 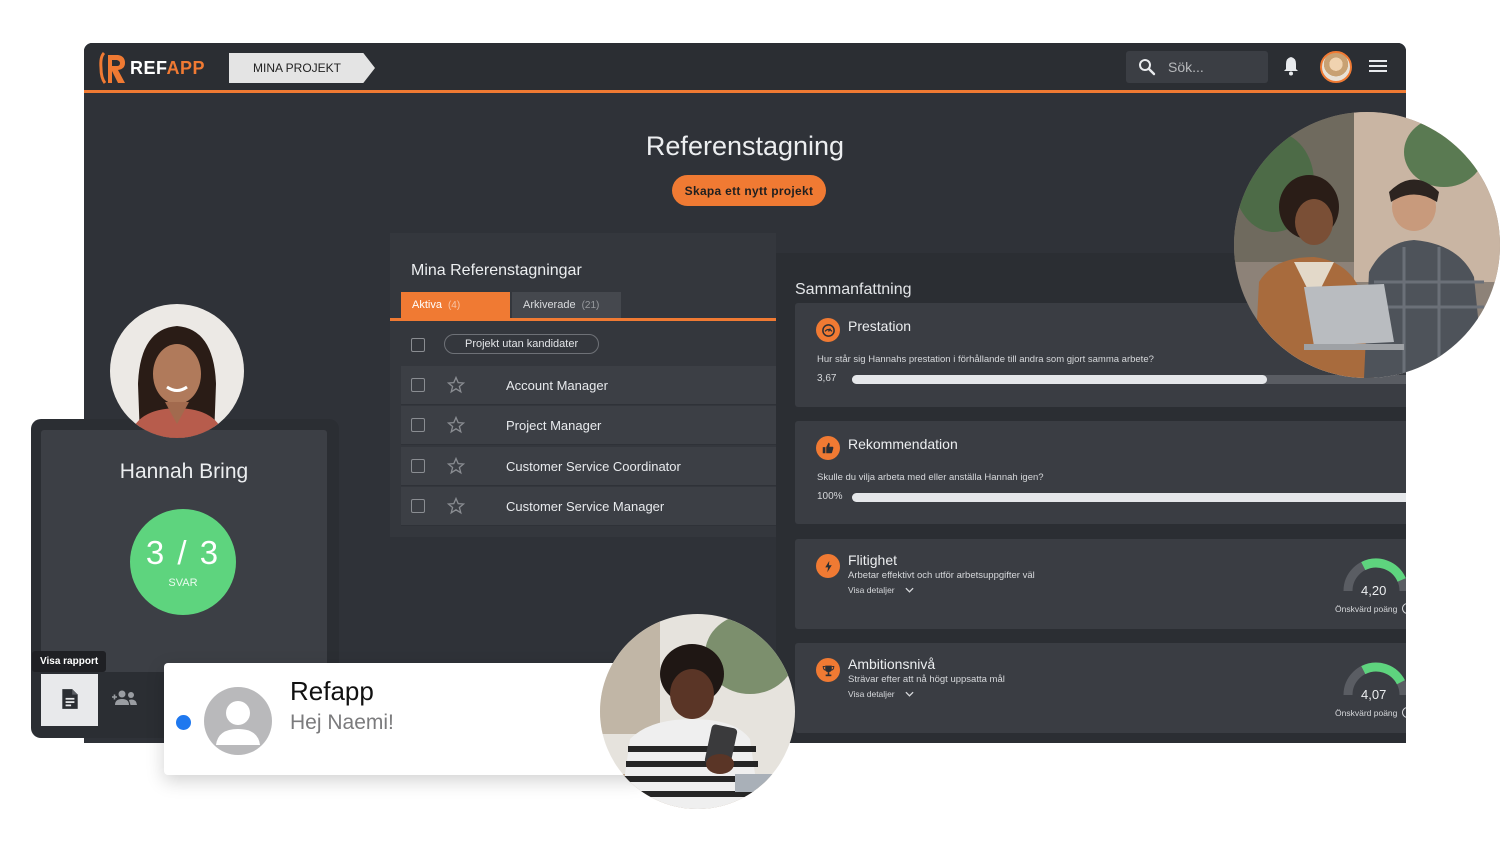 I want to click on card-value: 3,67, so click(x=827, y=378).